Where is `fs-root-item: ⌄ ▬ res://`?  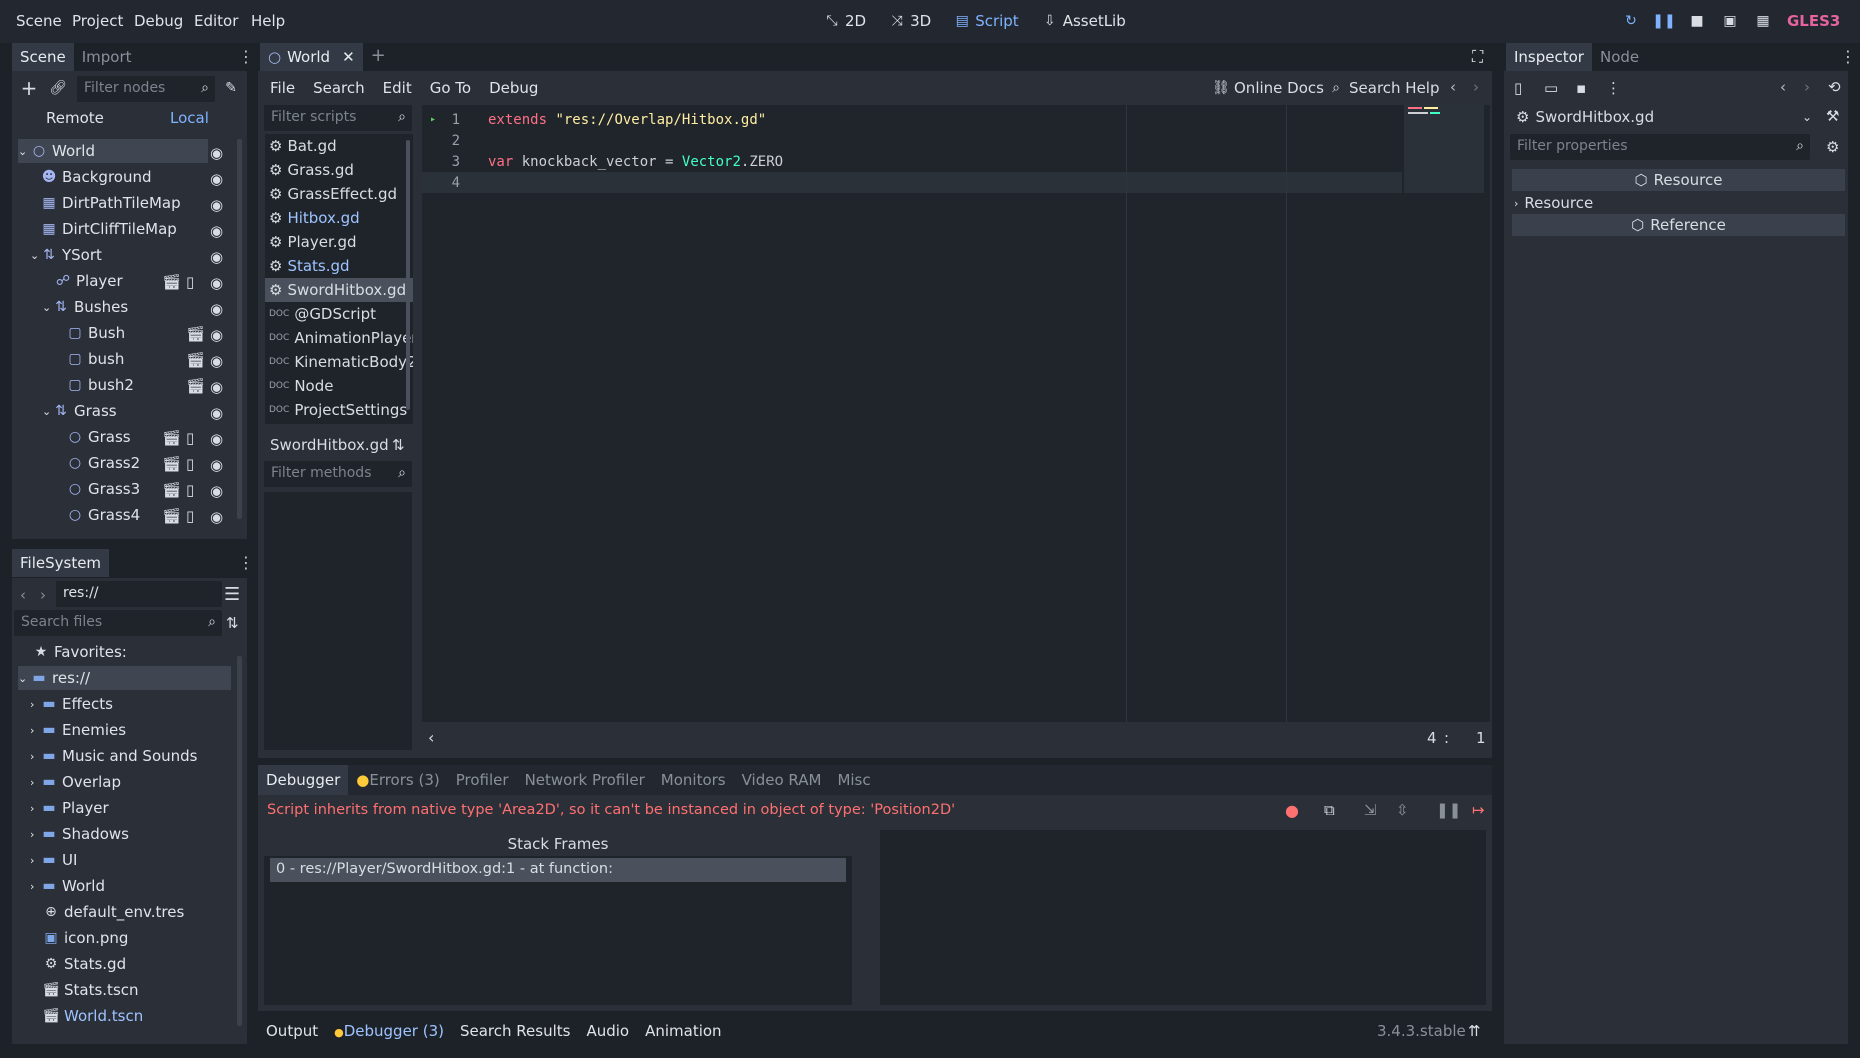
fs-root-item: ⌄ ▬ res:// is located at coordinates (124, 678).